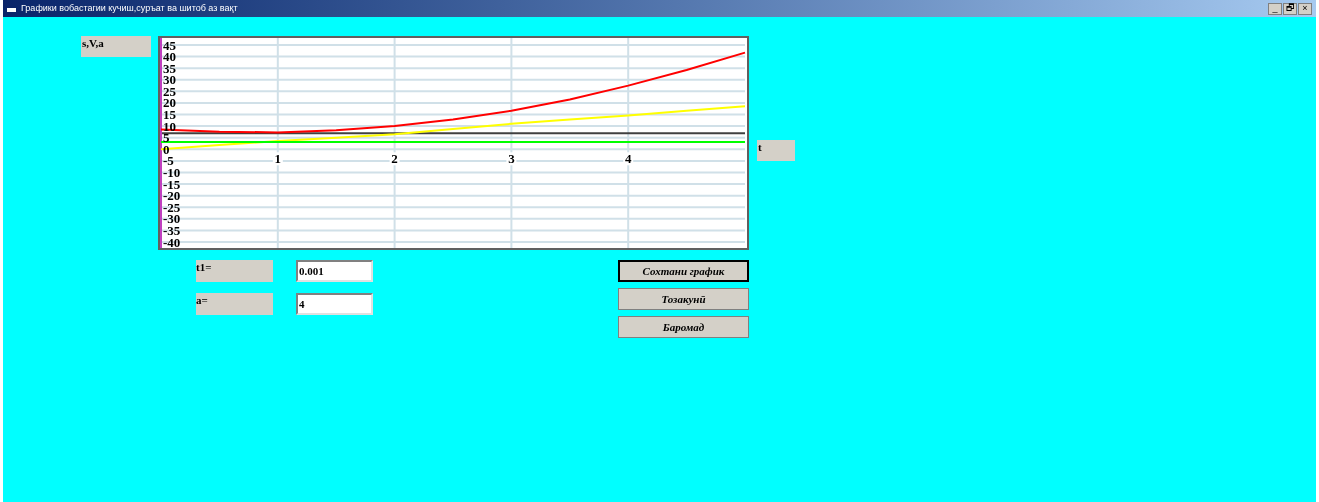 The height and width of the screenshot is (502, 1319). Describe the element at coordinates (628, 159) in the screenshot. I see `tick-label: 4` at that location.